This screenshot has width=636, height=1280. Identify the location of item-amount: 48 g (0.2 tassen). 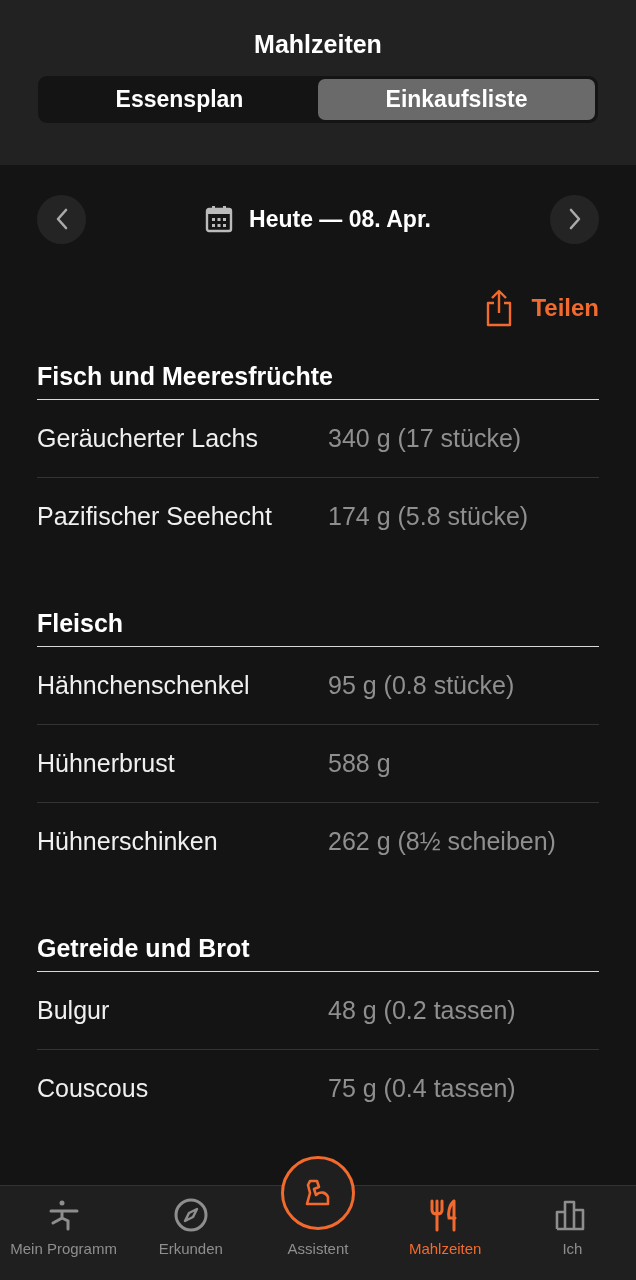
(422, 1010).